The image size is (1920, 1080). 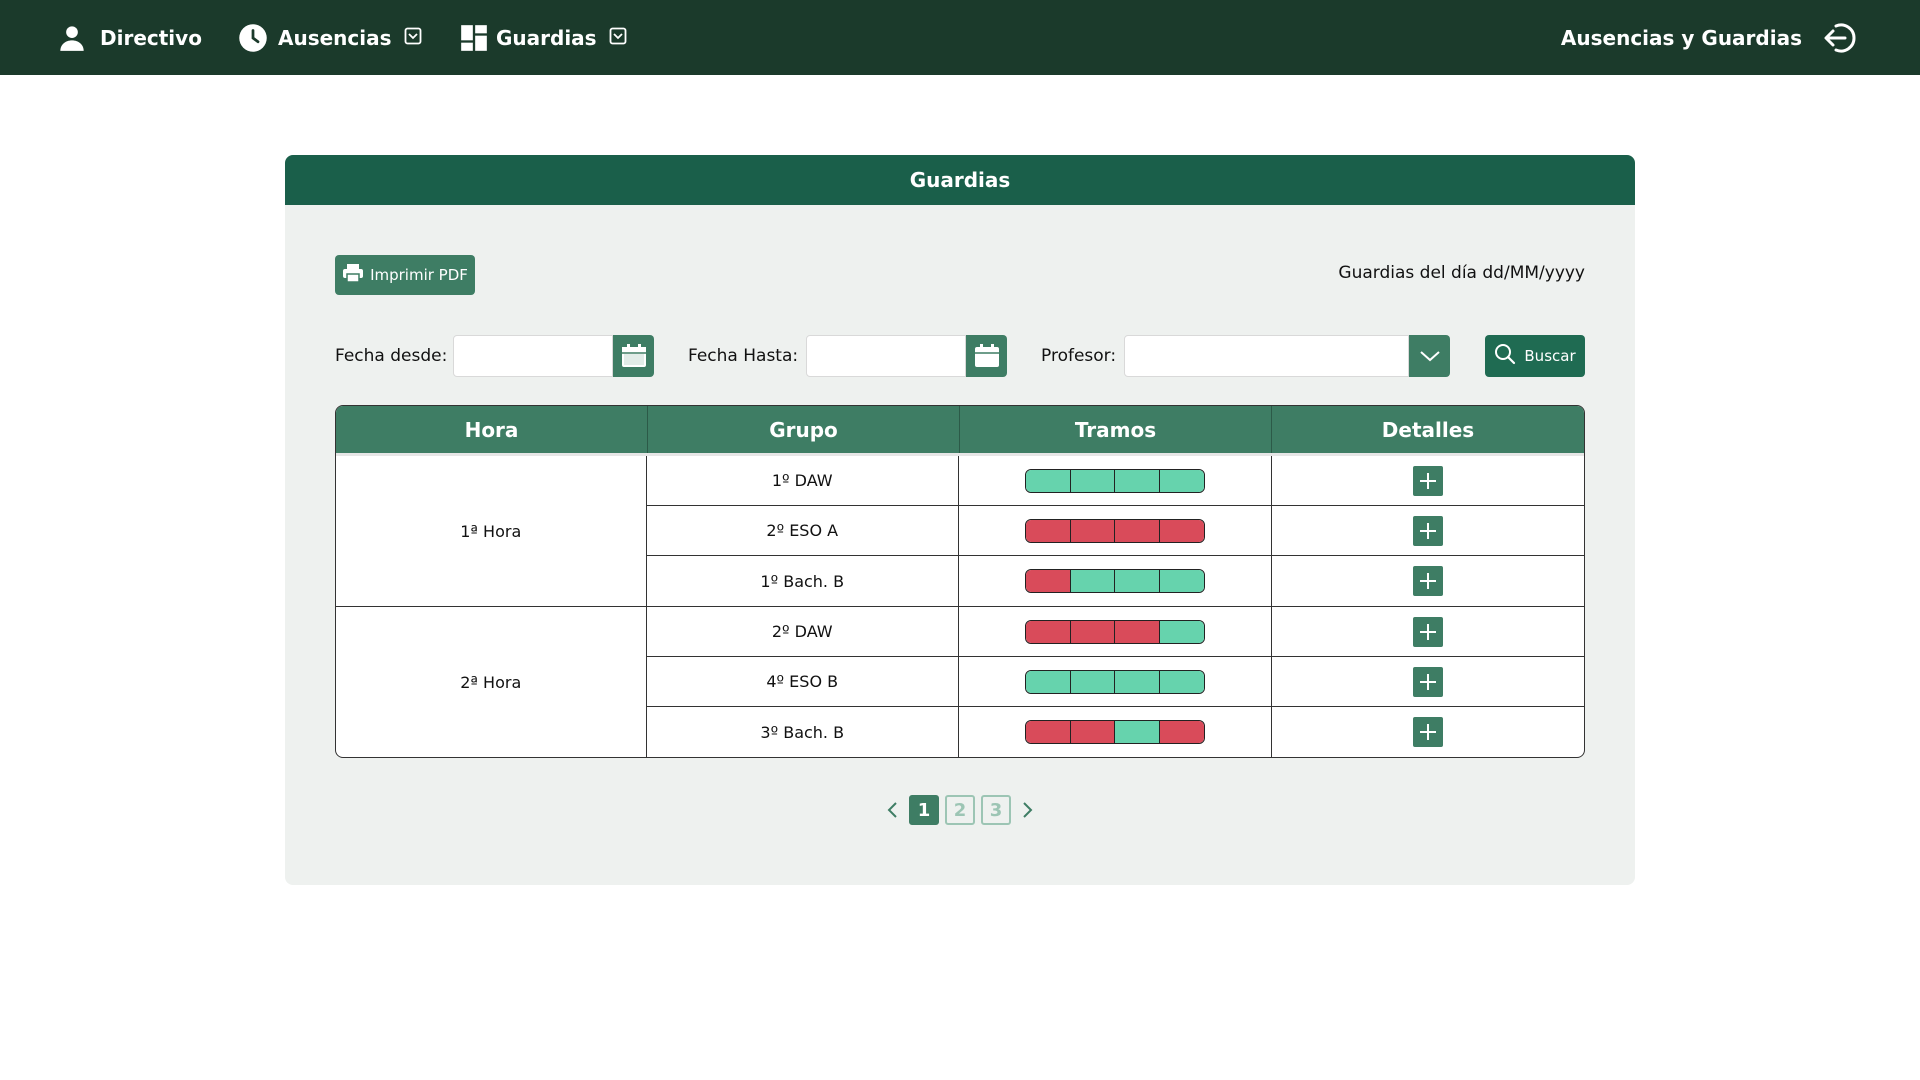 I want to click on chevron-left-icon, so click(x=892, y=810).